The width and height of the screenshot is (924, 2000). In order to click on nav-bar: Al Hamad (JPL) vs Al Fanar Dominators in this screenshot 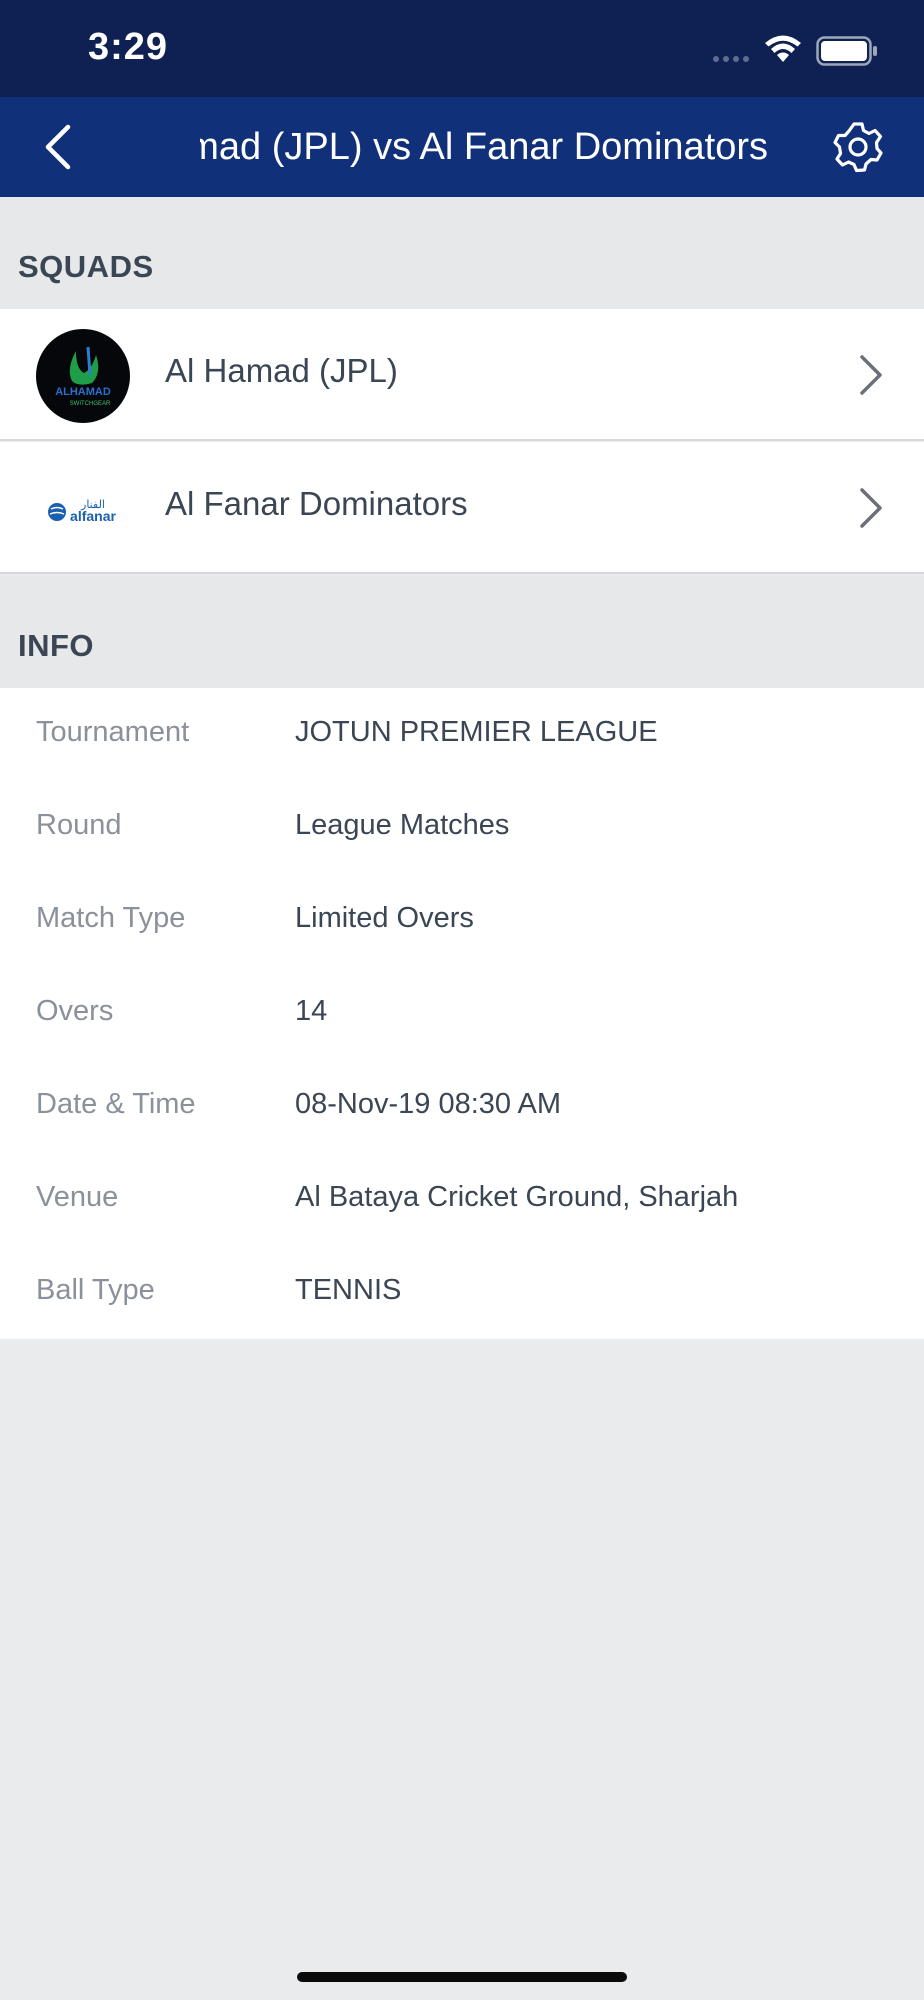, I will do `click(462, 147)`.